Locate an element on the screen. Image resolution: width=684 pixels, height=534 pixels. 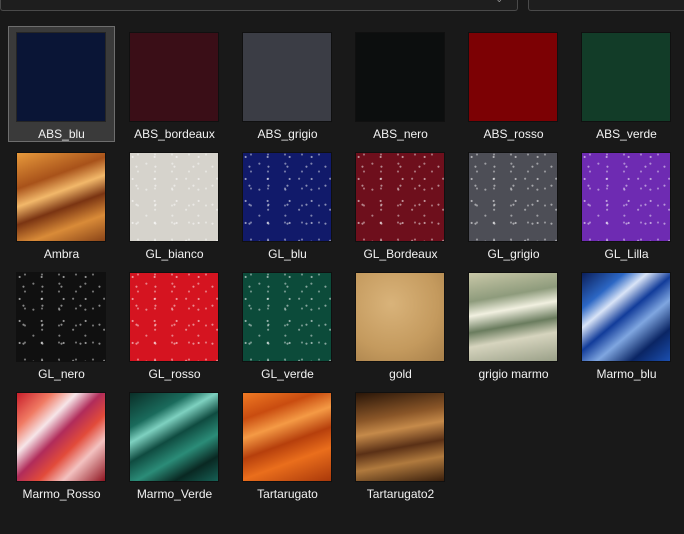
texture-label: GL_verde is located at coordinates (287, 374).